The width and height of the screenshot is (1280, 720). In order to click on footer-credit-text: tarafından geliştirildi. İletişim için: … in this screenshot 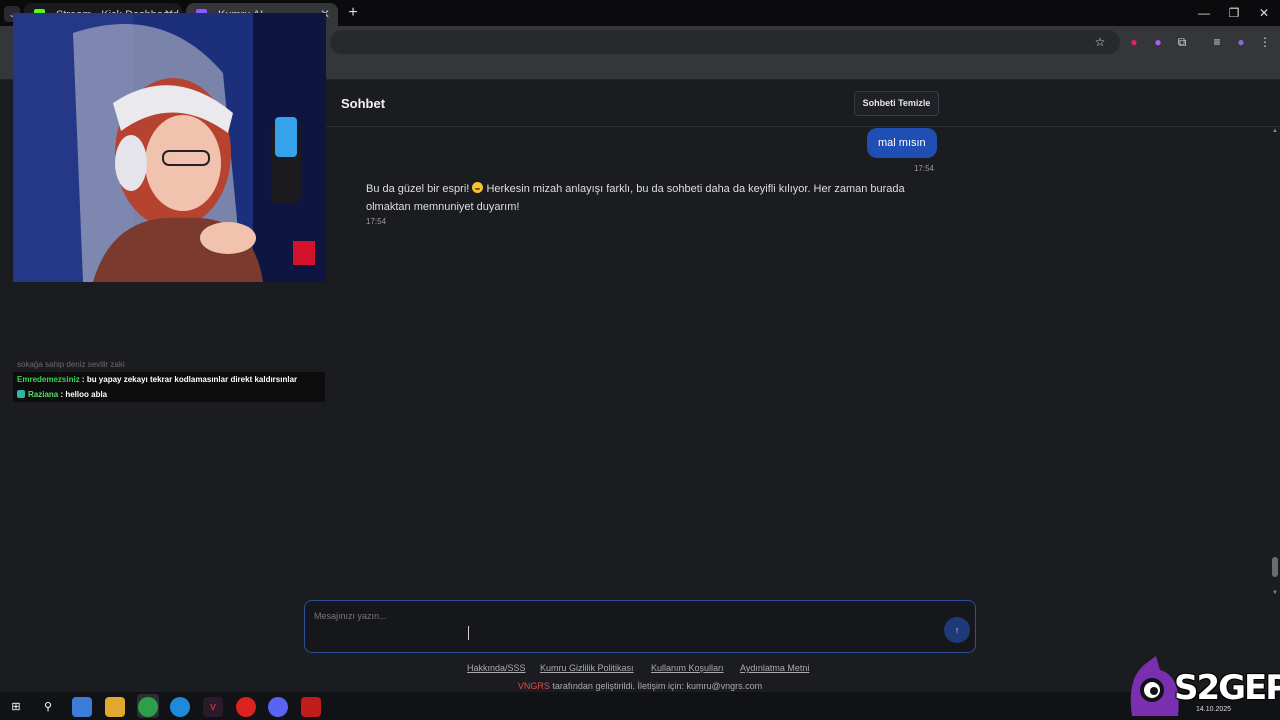, I will do `click(656, 686)`.